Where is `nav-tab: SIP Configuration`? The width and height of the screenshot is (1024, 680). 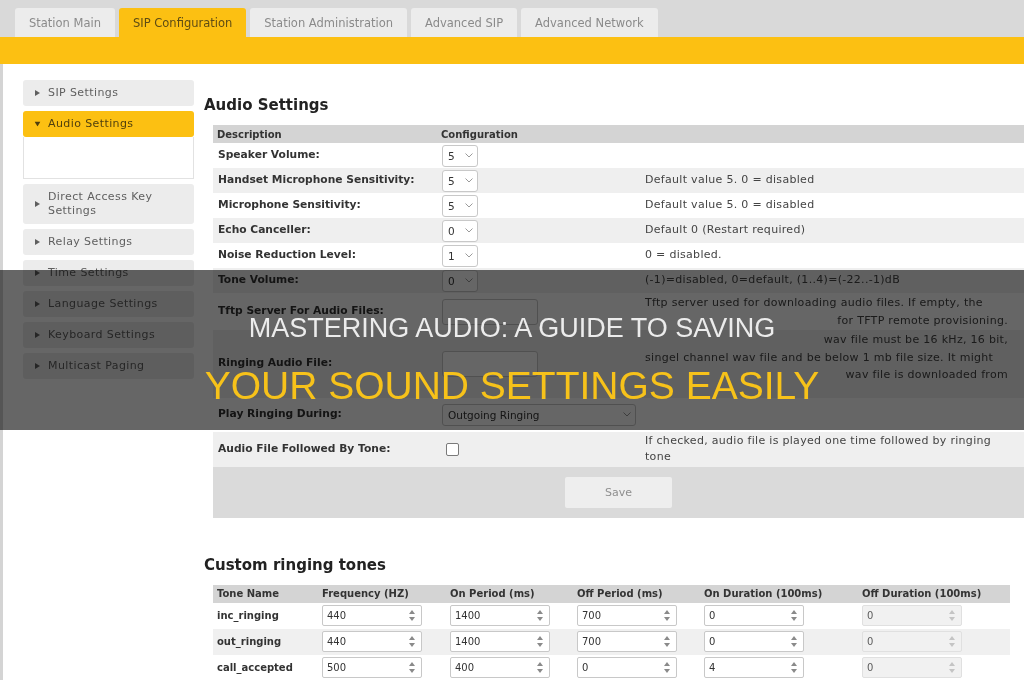 nav-tab: SIP Configuration is located at coordinates (183, 22).